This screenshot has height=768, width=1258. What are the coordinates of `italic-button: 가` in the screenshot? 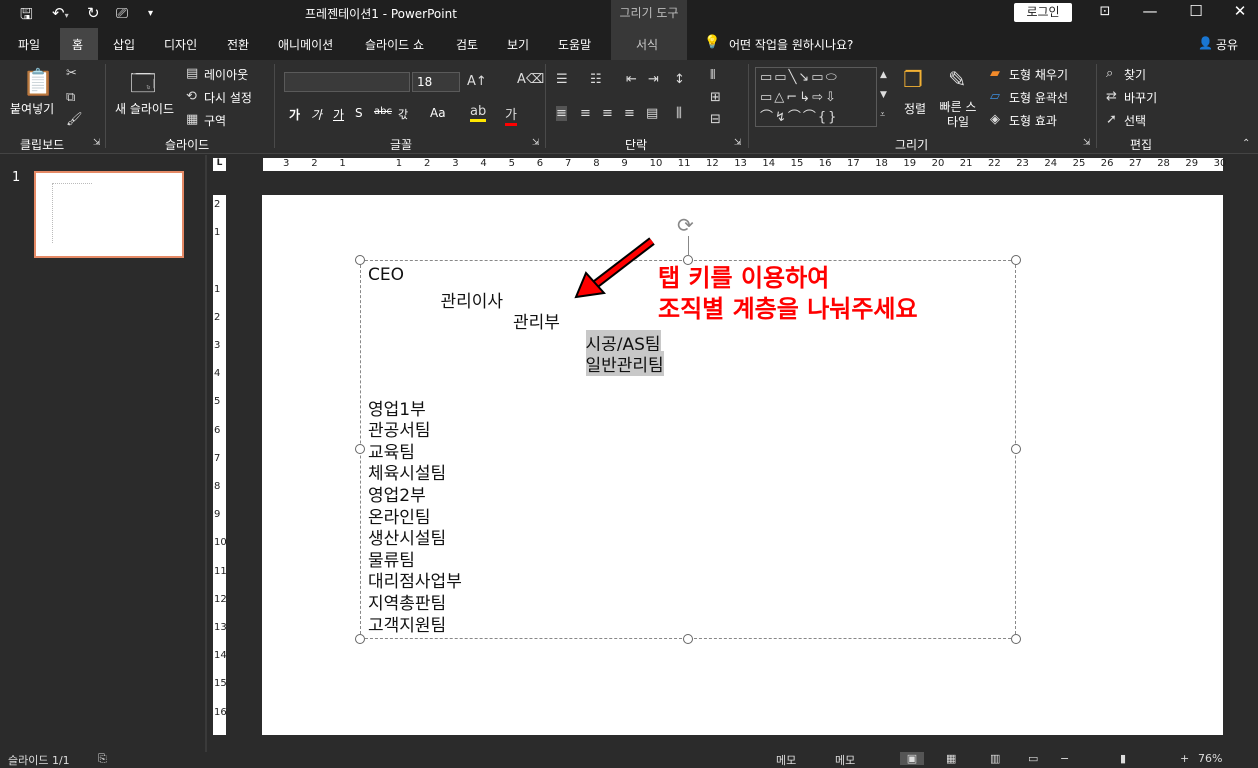 It's located at (316, 114).